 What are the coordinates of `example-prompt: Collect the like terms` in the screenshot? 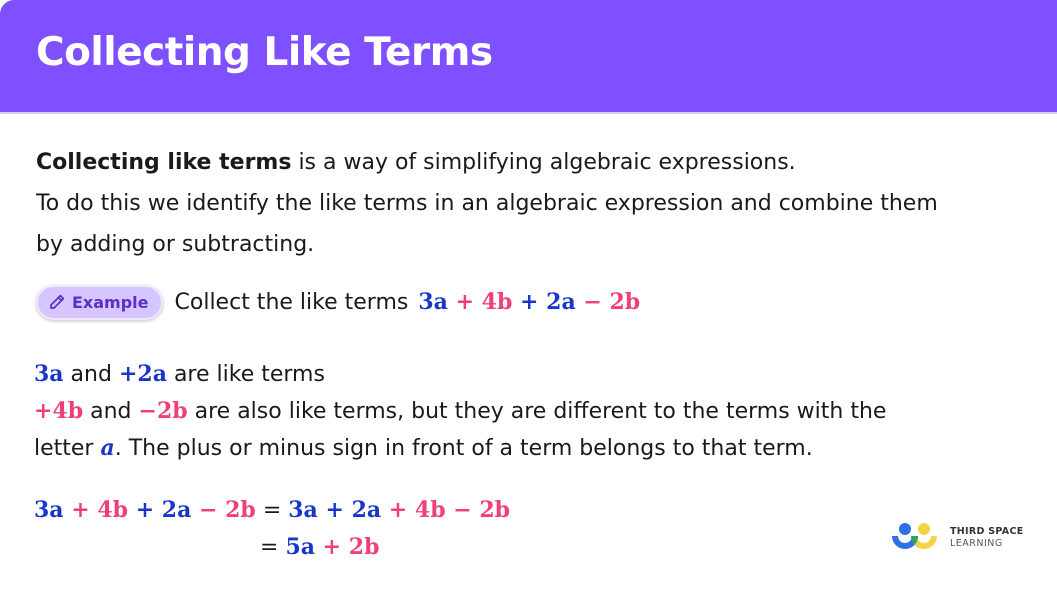 It's located at (291, 302).